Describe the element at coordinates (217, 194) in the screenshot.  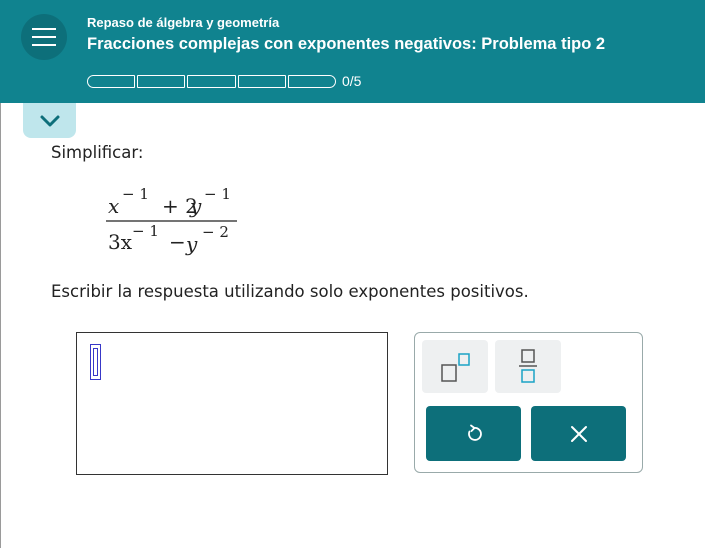
I see `numerator-term2-exponent: − 1` at that location.